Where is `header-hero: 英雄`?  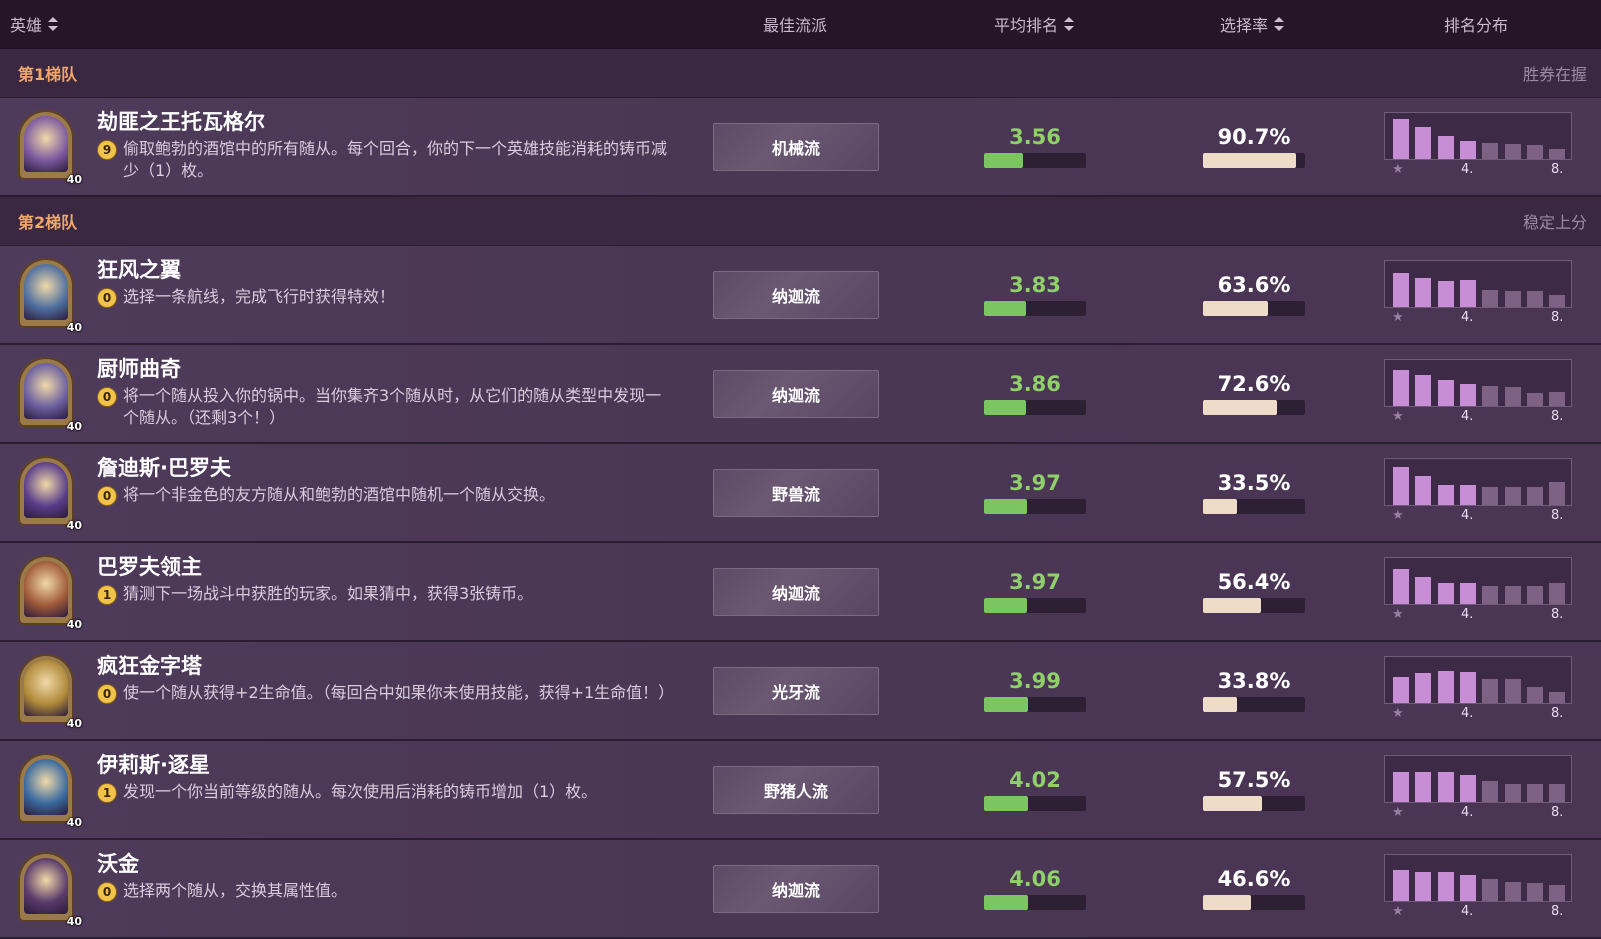 header-hero: 英雄 is located at coordinates (370, 24).